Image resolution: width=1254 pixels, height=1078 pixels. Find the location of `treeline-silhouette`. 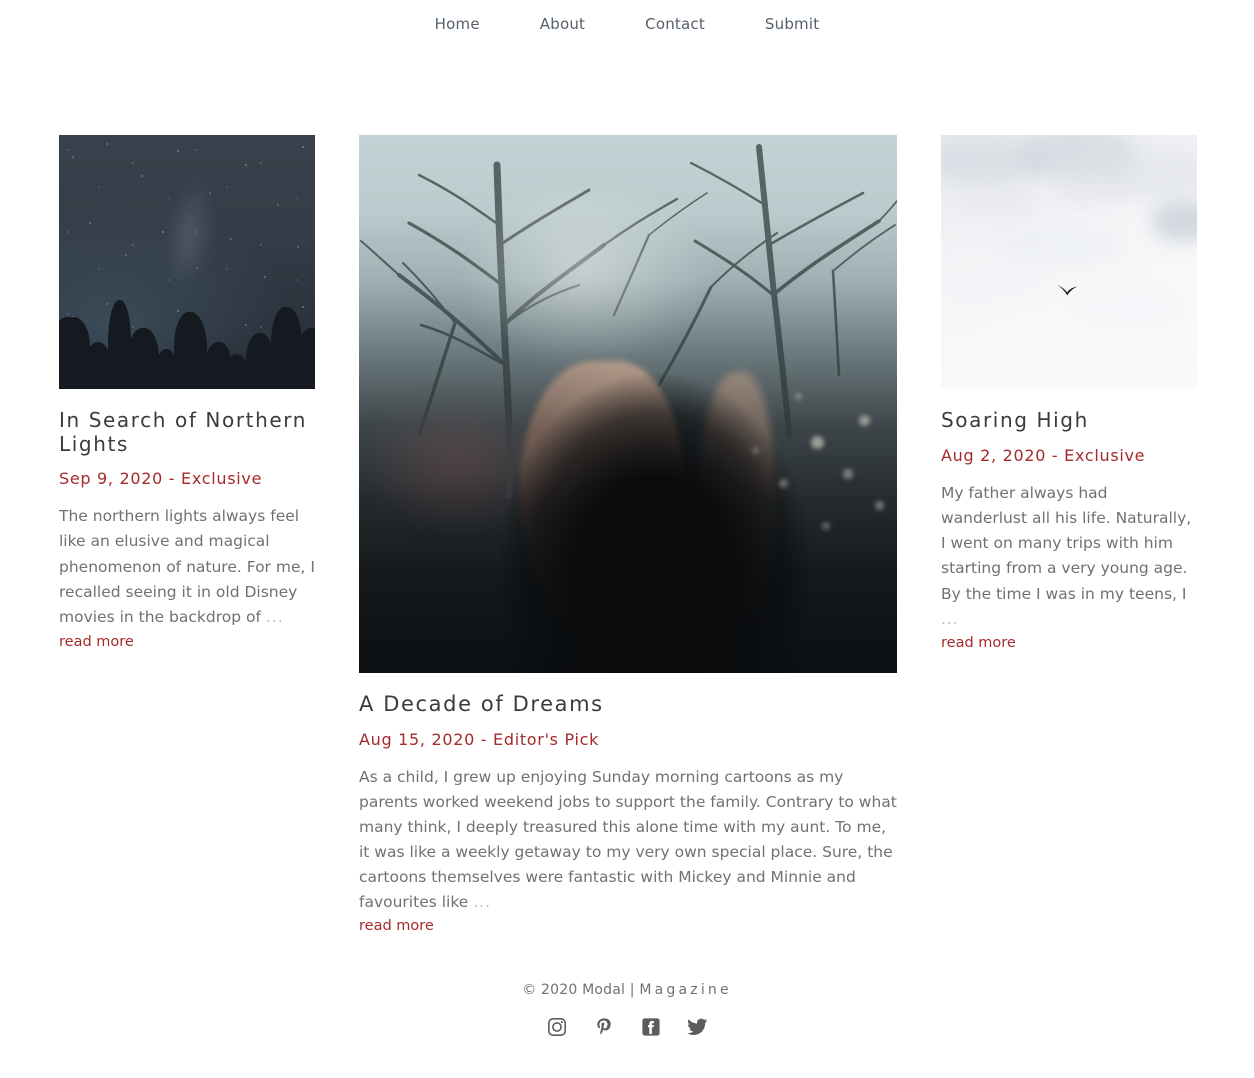

treeline-silhouette is located at coordinates (187, 330).